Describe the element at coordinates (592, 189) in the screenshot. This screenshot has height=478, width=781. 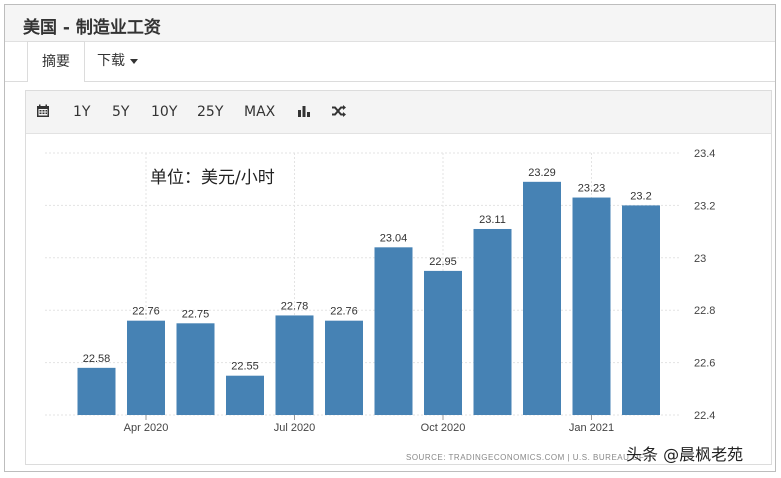
I see `data-label: 23.23` at that location.